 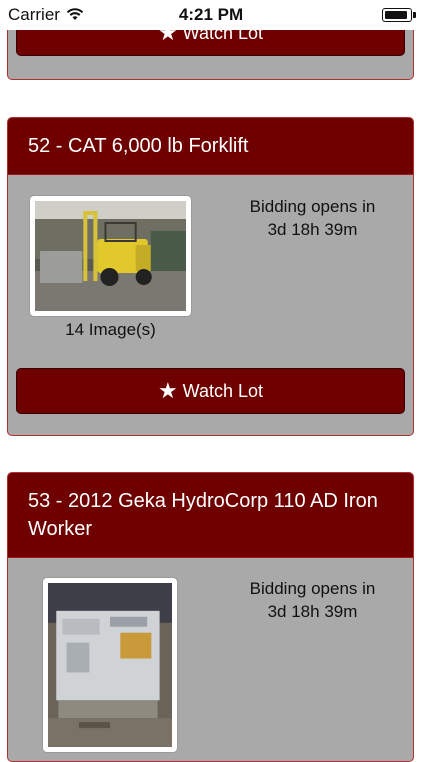 I want to click on status-bar: Carrier 4:21 PM, so click(x=211, y=15).